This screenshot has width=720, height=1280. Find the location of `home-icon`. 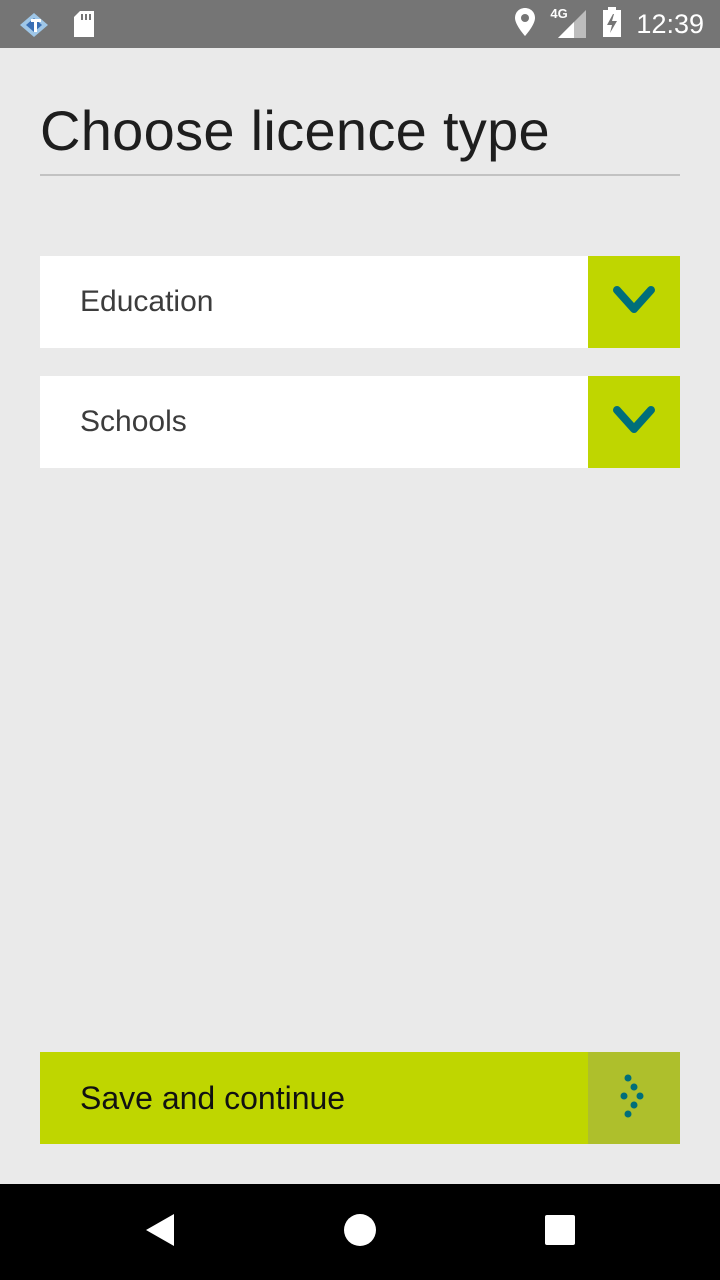

home-icon is located at coordinates (360, 1232).